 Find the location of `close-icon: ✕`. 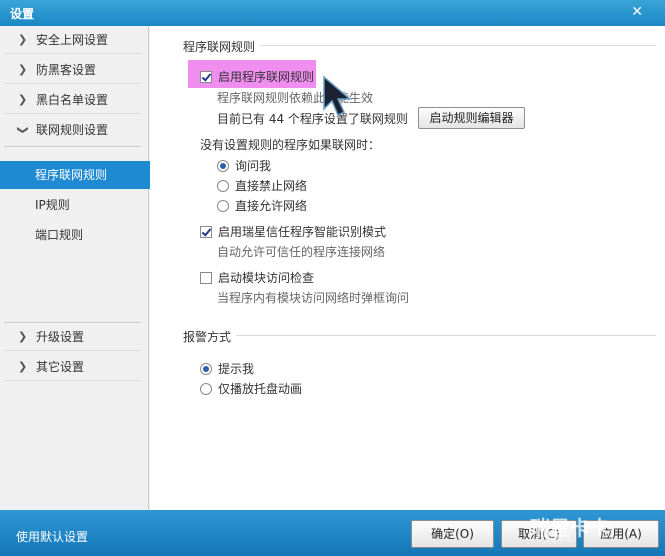

close-icon: ✕ is located at coordinates (637, 12).